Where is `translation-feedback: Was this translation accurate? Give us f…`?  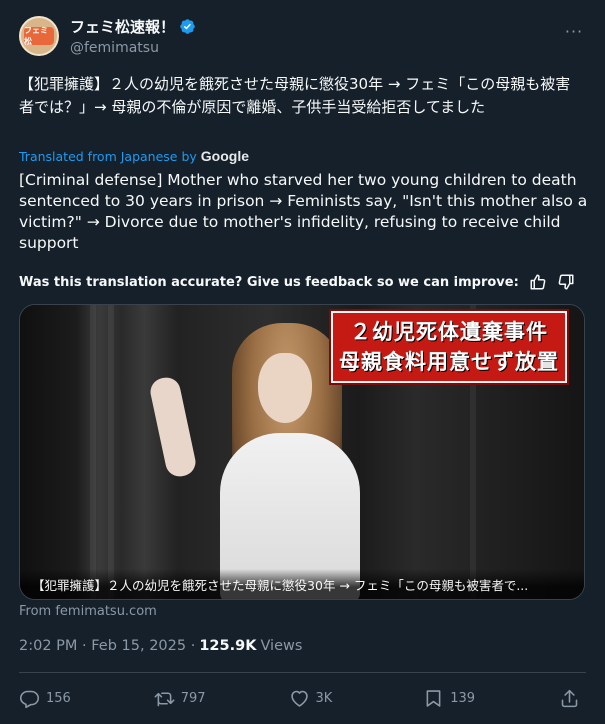 translation-feedback: Was this translation accurate? Give us f… is located at coordinates (297, 282).